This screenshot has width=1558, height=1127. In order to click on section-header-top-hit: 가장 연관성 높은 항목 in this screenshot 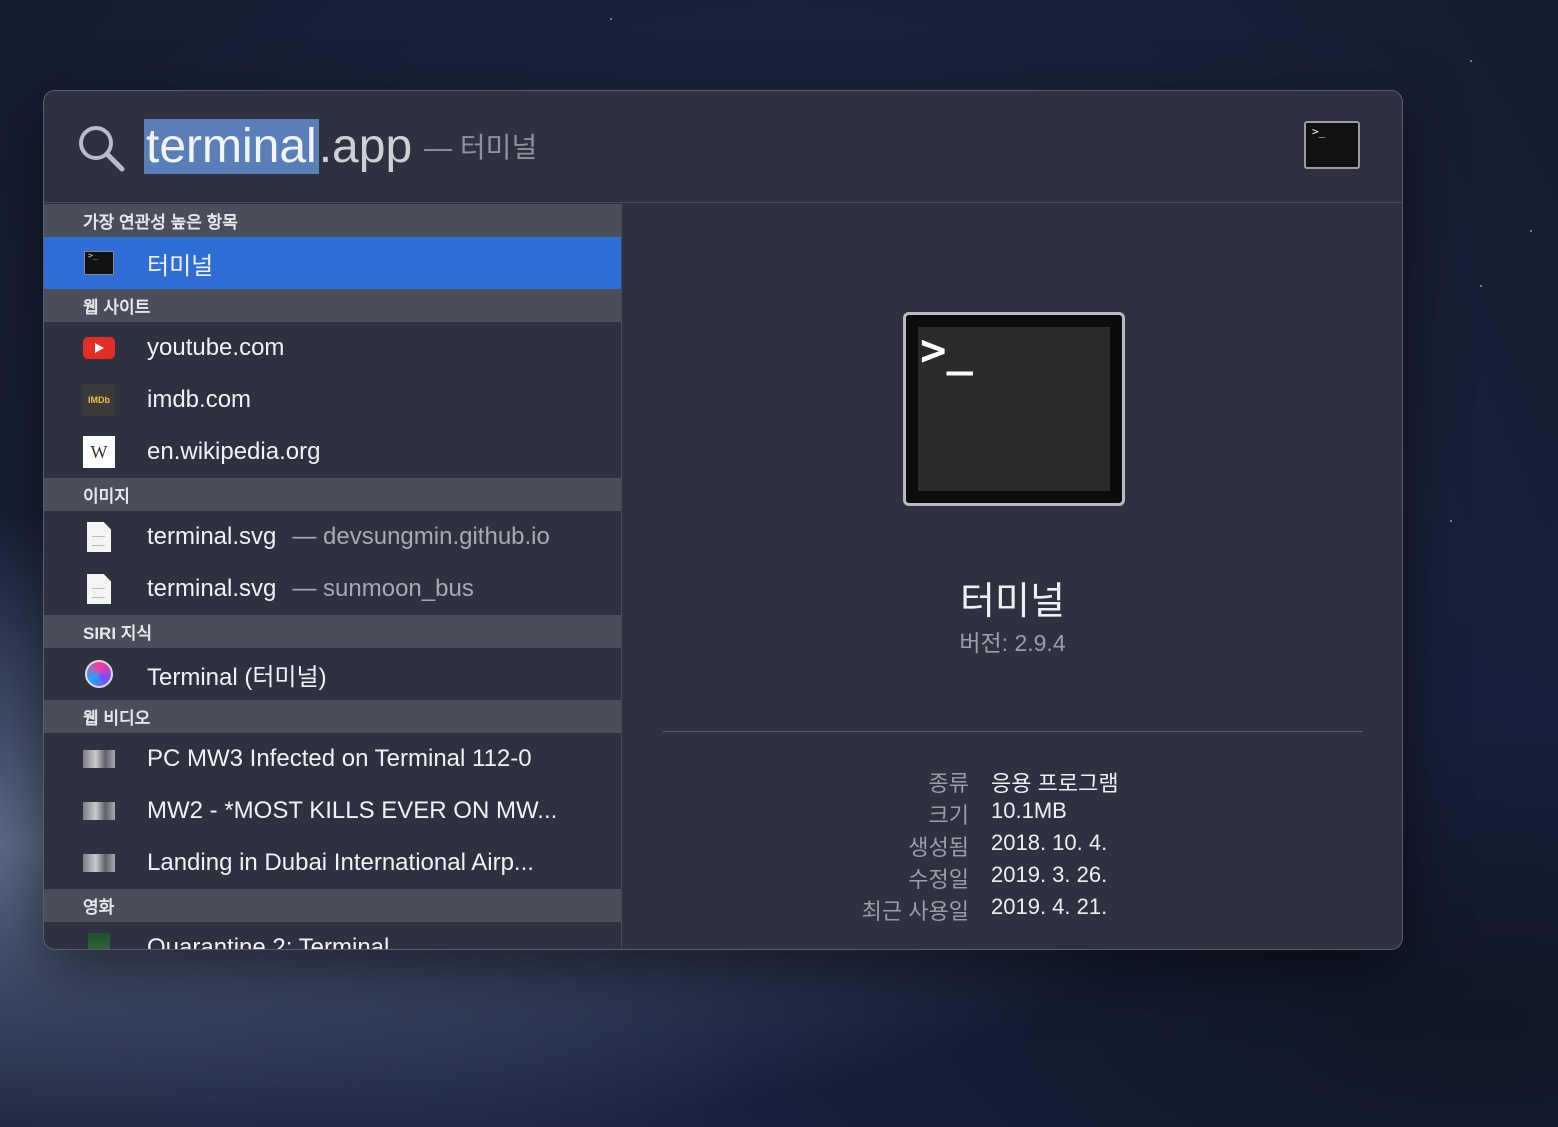, I will do `click(332, 220)`.